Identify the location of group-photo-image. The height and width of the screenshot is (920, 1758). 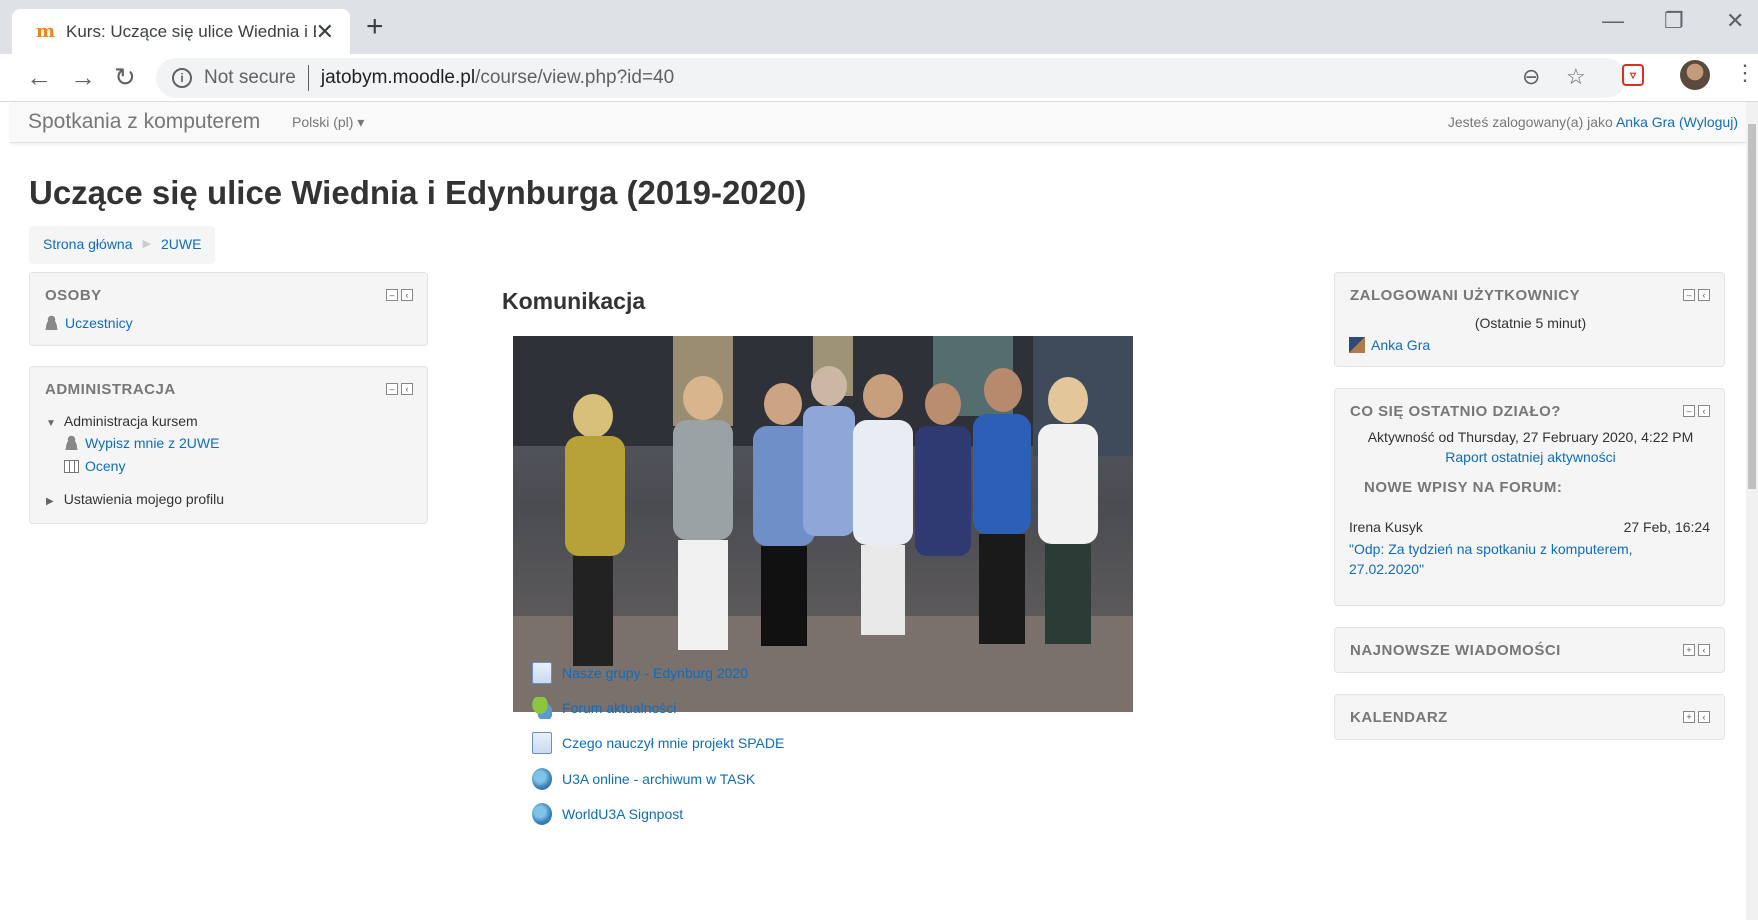
(823, 524).